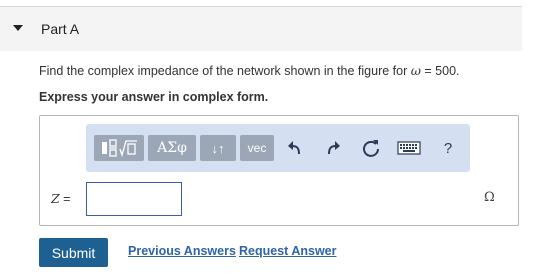 This screenshot has width=534, height=273. I want to click on math-toolbar: ΑΣφ ↓↑ vec ?, so click(278, 148).